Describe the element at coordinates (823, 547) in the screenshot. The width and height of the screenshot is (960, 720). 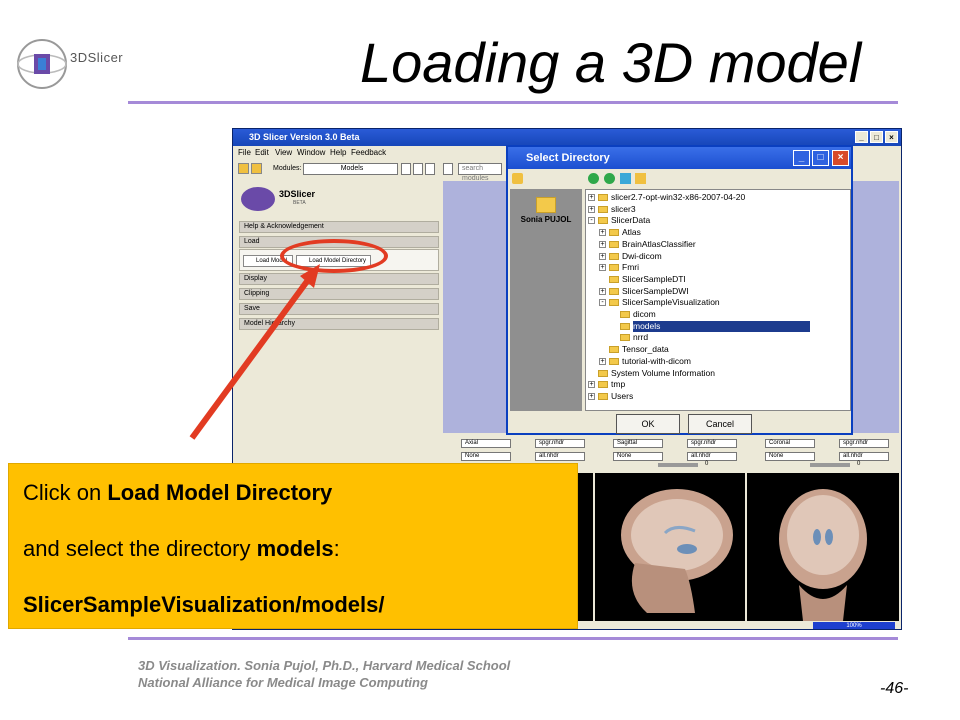
I see `coronal-slice-view` at that location.